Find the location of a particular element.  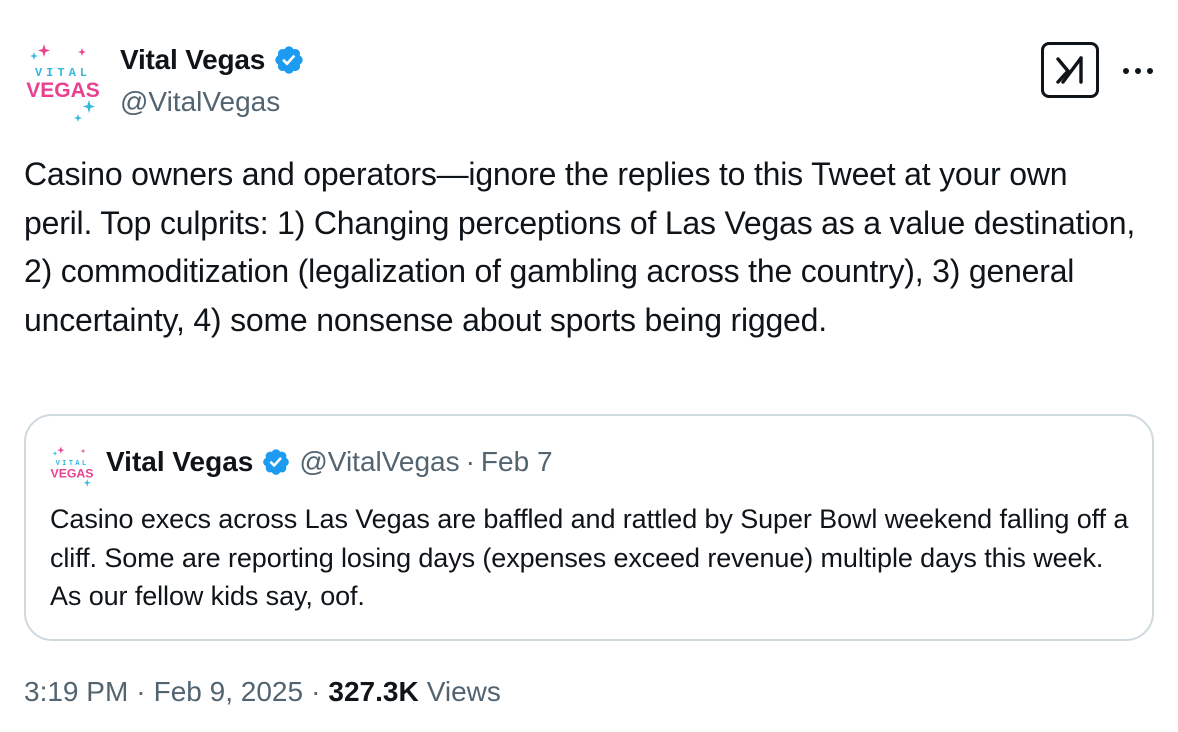

avatar-logo-top-text: VITAL is located at coordinates (63, 73).